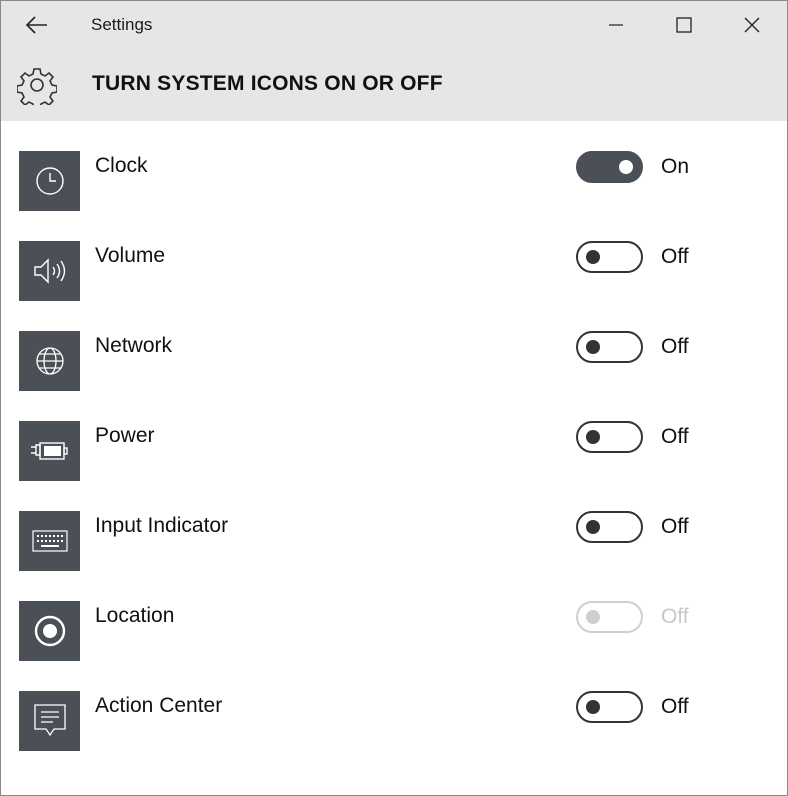  I want to click on volume-tile, so click(49, 271).